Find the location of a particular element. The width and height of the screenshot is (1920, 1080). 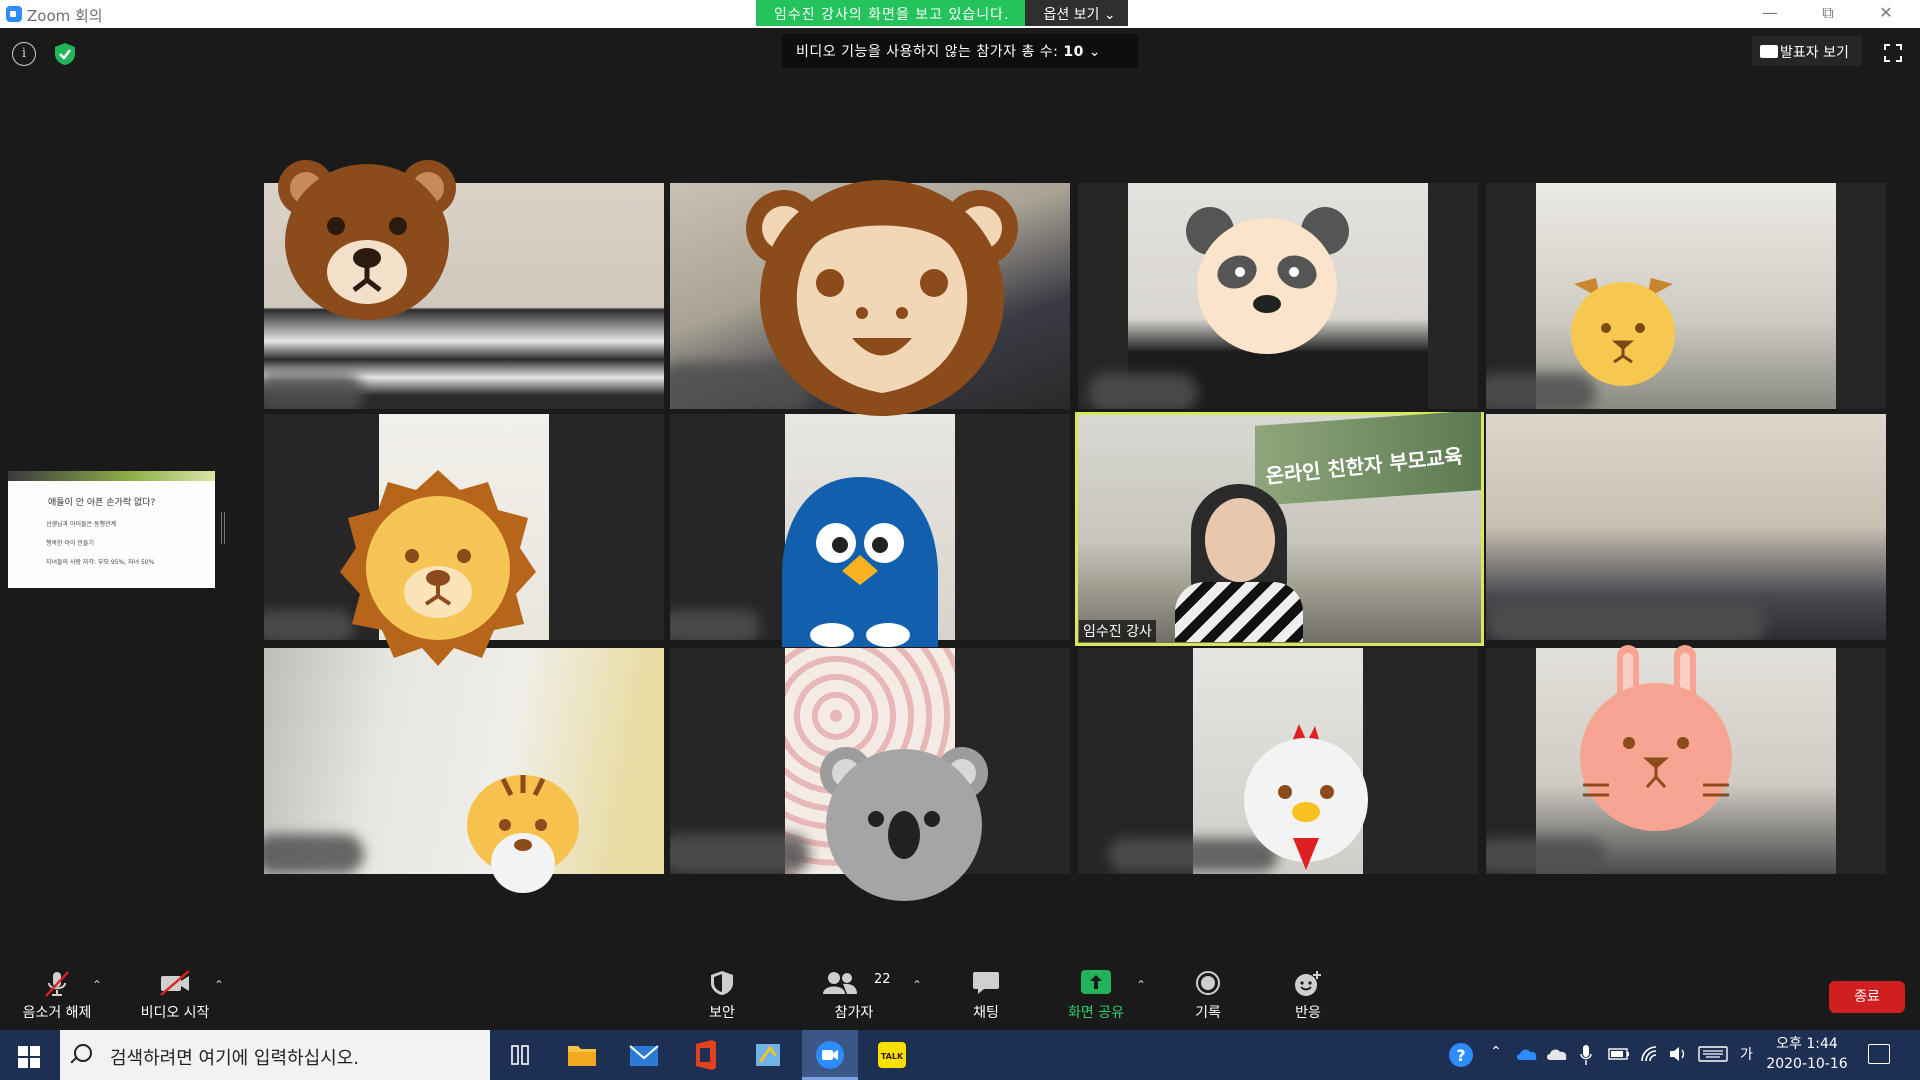

video-off-icon is located at coordinates (175, 983).